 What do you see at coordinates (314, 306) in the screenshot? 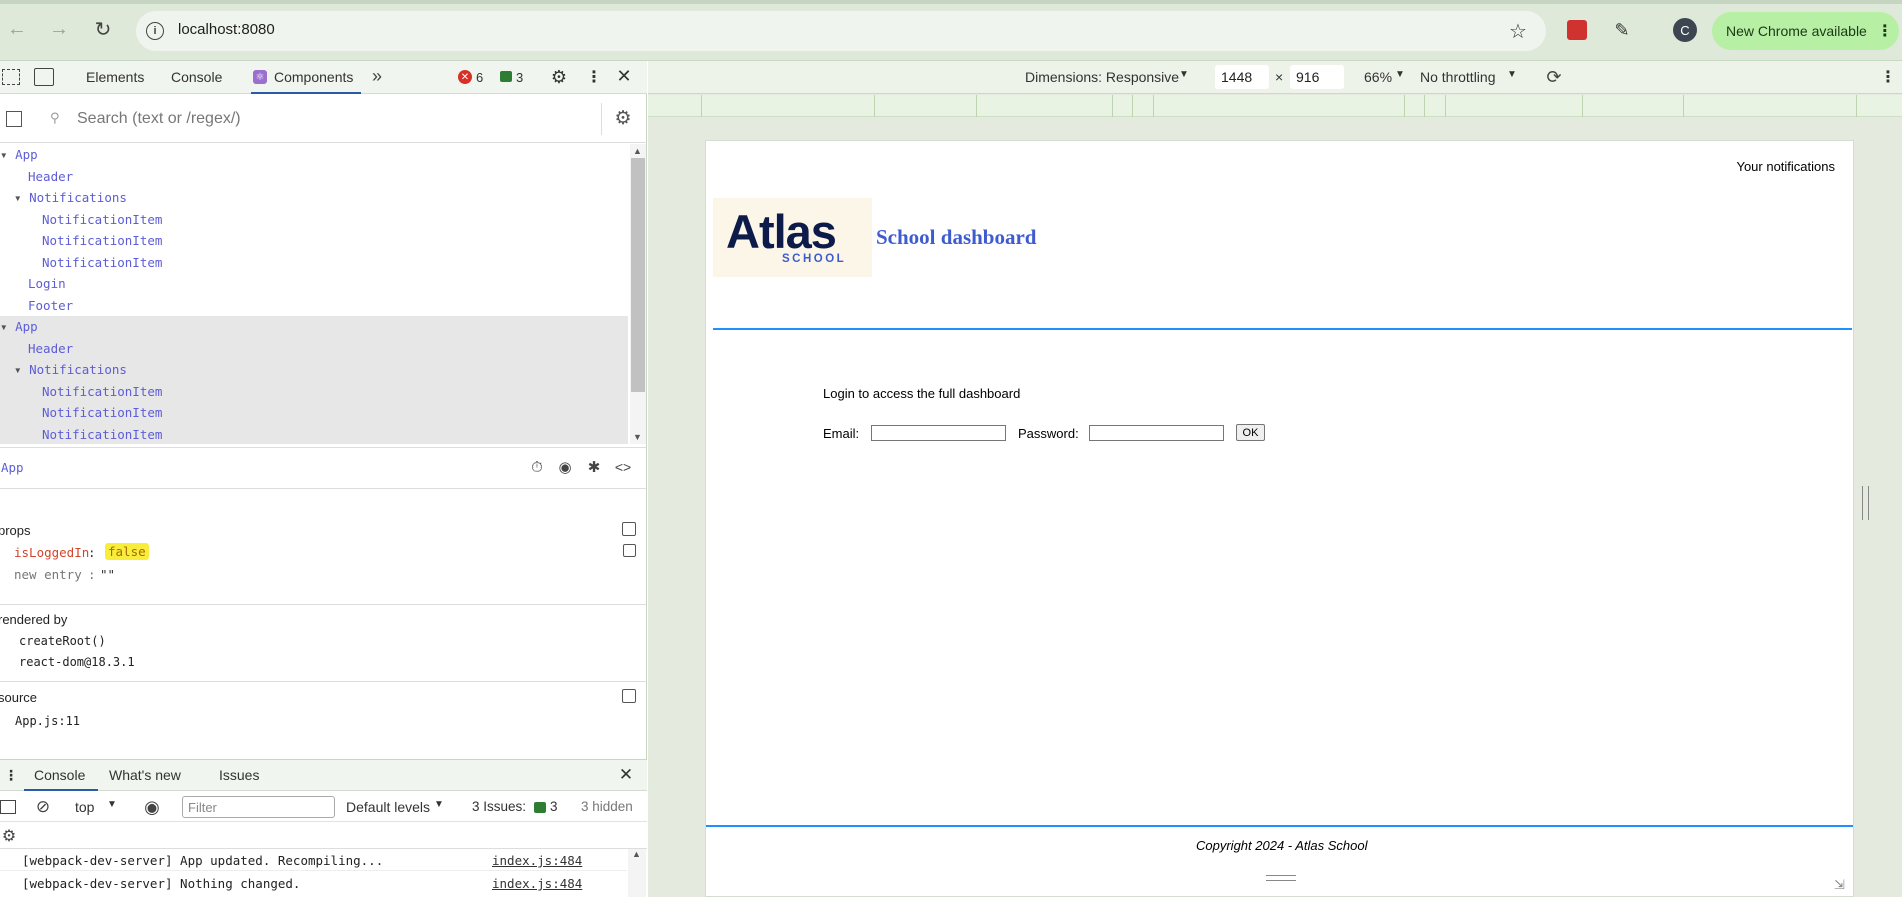
I see `tree-item: Footer` at bounding box center [314, 306].